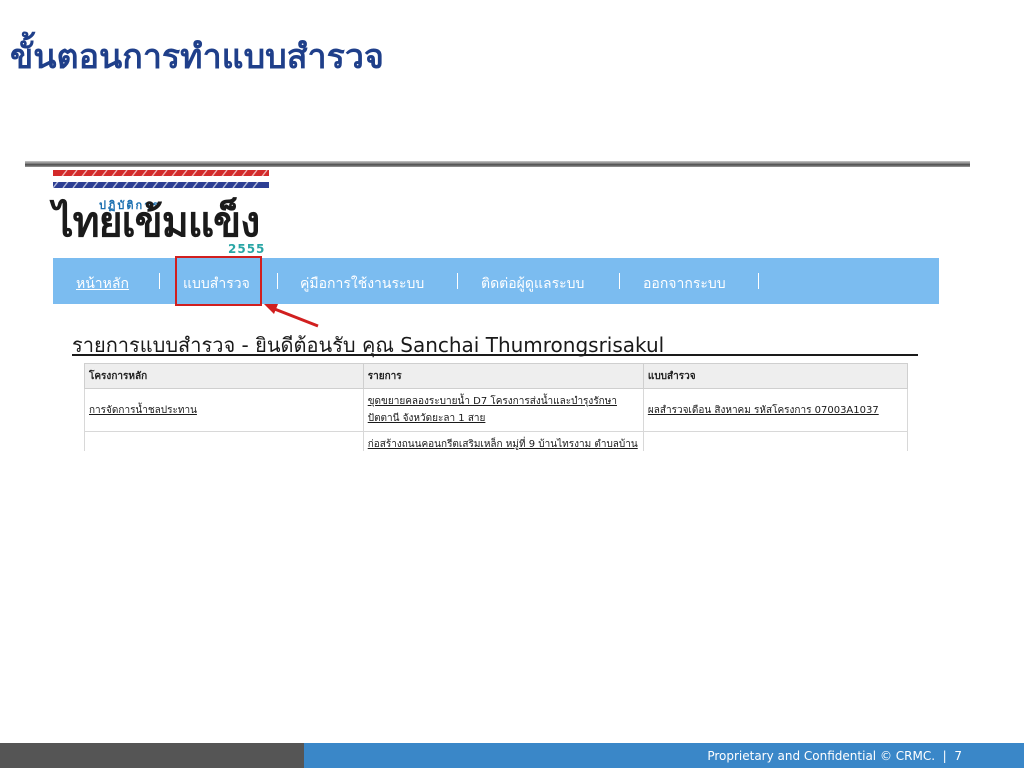 The height and width of the screenshot is (768, 1024). I want to click on project-link: การจัดการน้ำชลประทาน, so click(143, 410).